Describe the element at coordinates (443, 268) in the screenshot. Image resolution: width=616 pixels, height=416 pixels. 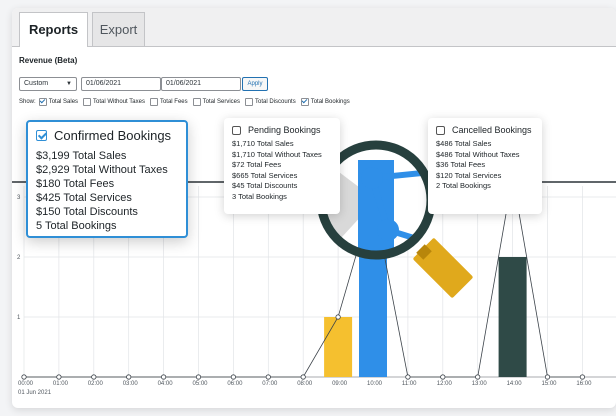
I see `magnifier-handle` at that location.